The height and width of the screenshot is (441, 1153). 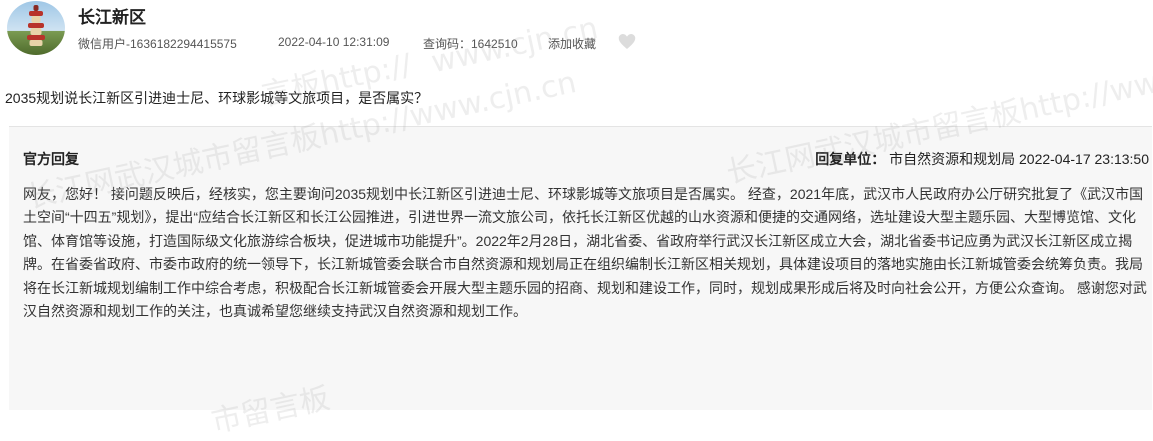 What do you see at coordinates (952, 159) in the screenshot?
I see `reply-unit-name: 市自然资源和规划局` at bounding box center [952, 159].